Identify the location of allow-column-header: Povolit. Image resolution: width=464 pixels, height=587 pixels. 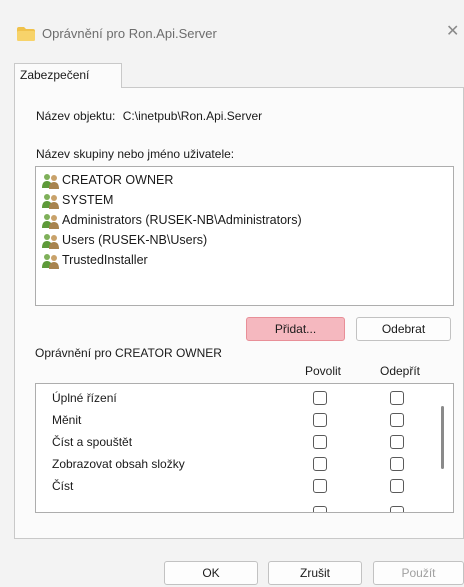
(323, 371).